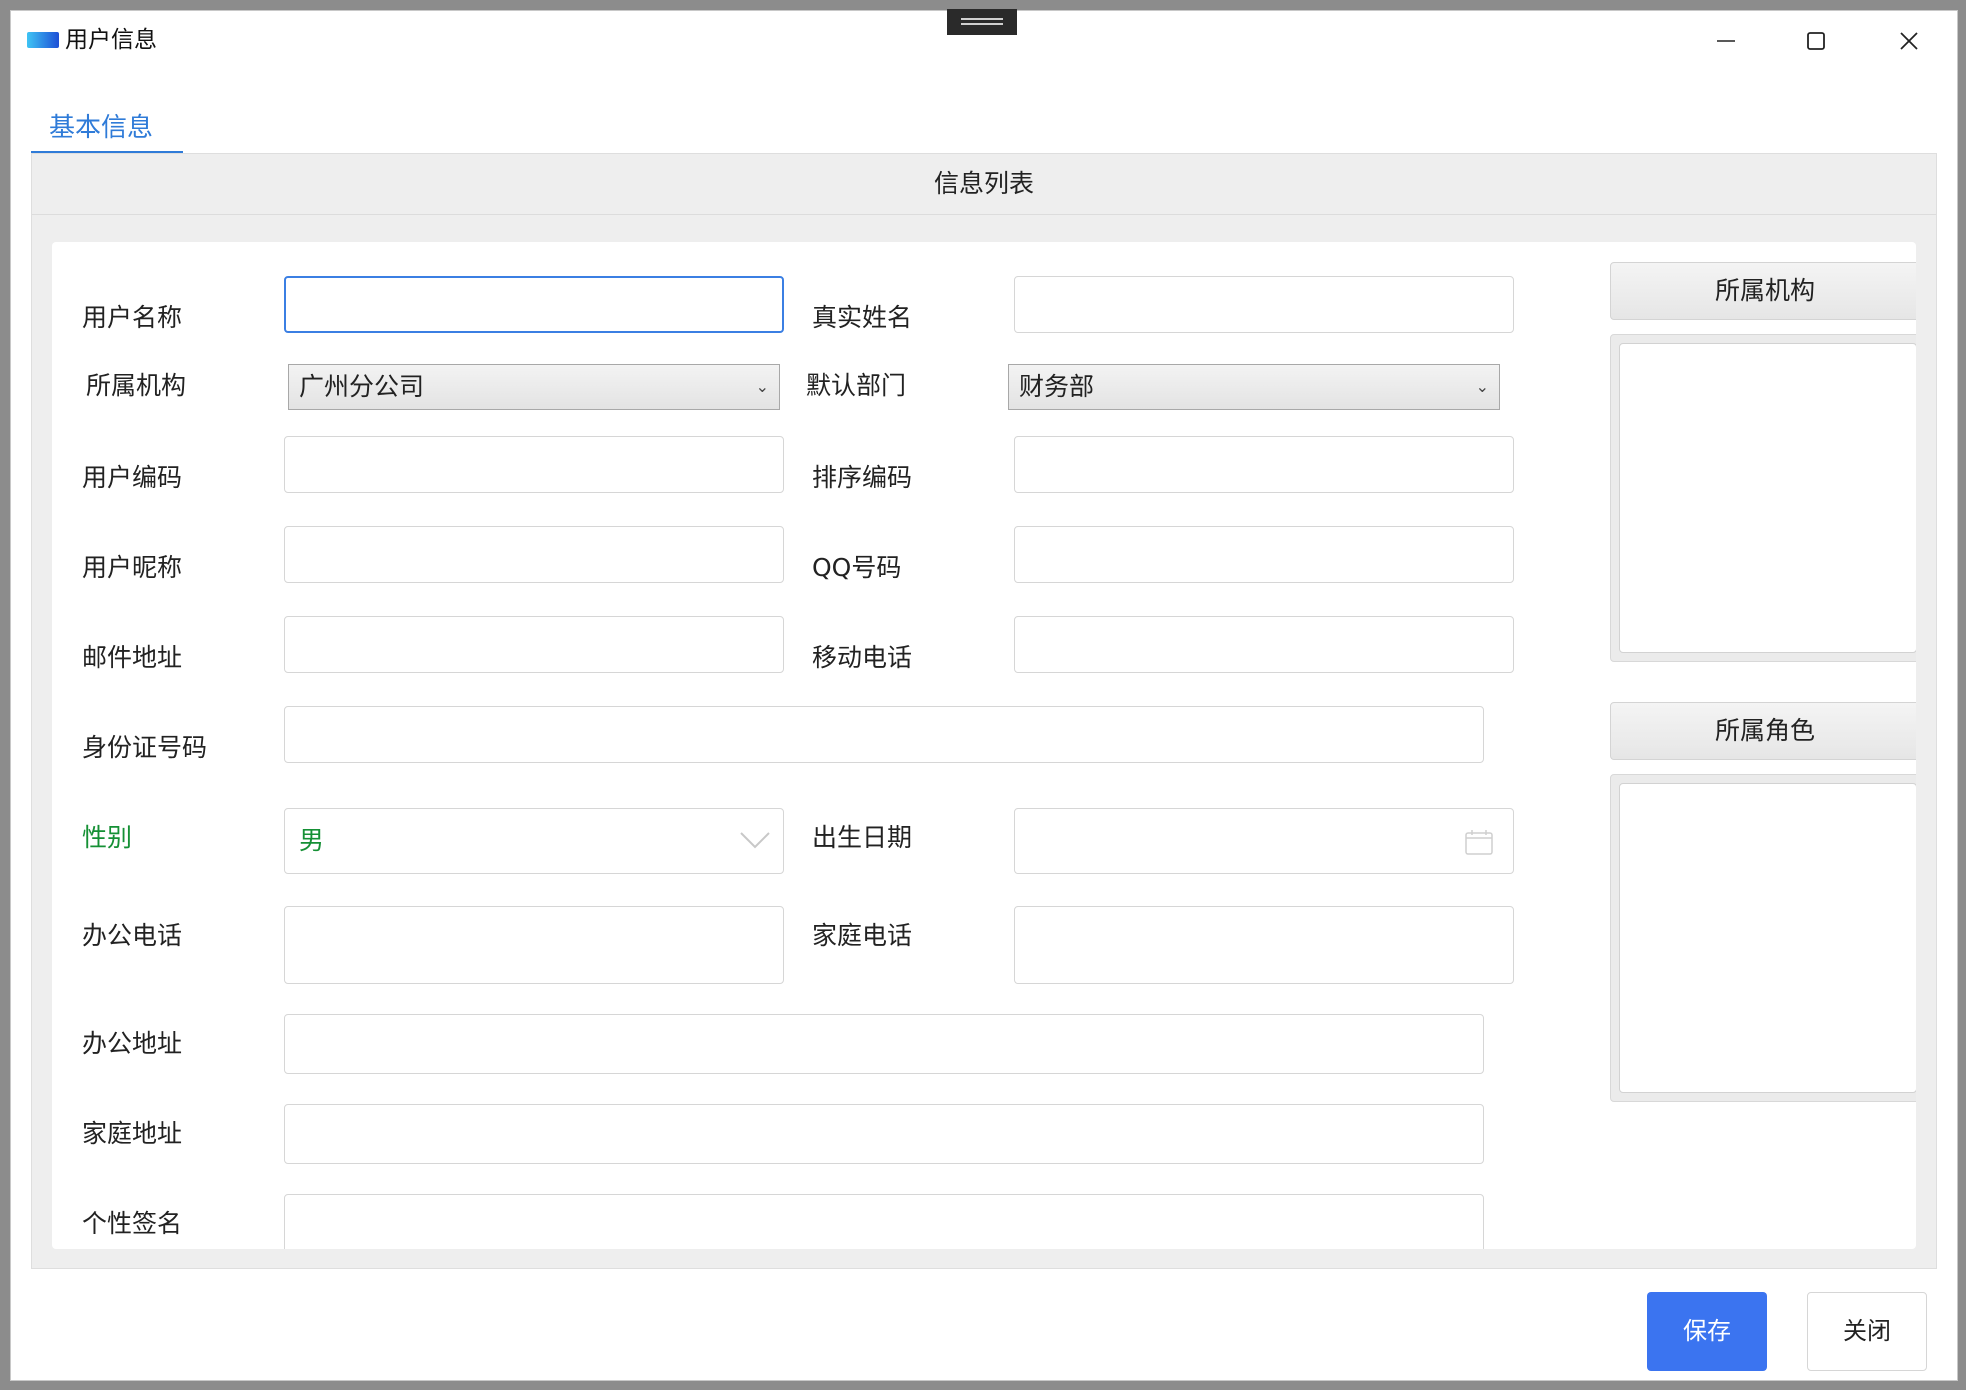  I want to click on email-input, so click(534, 644).